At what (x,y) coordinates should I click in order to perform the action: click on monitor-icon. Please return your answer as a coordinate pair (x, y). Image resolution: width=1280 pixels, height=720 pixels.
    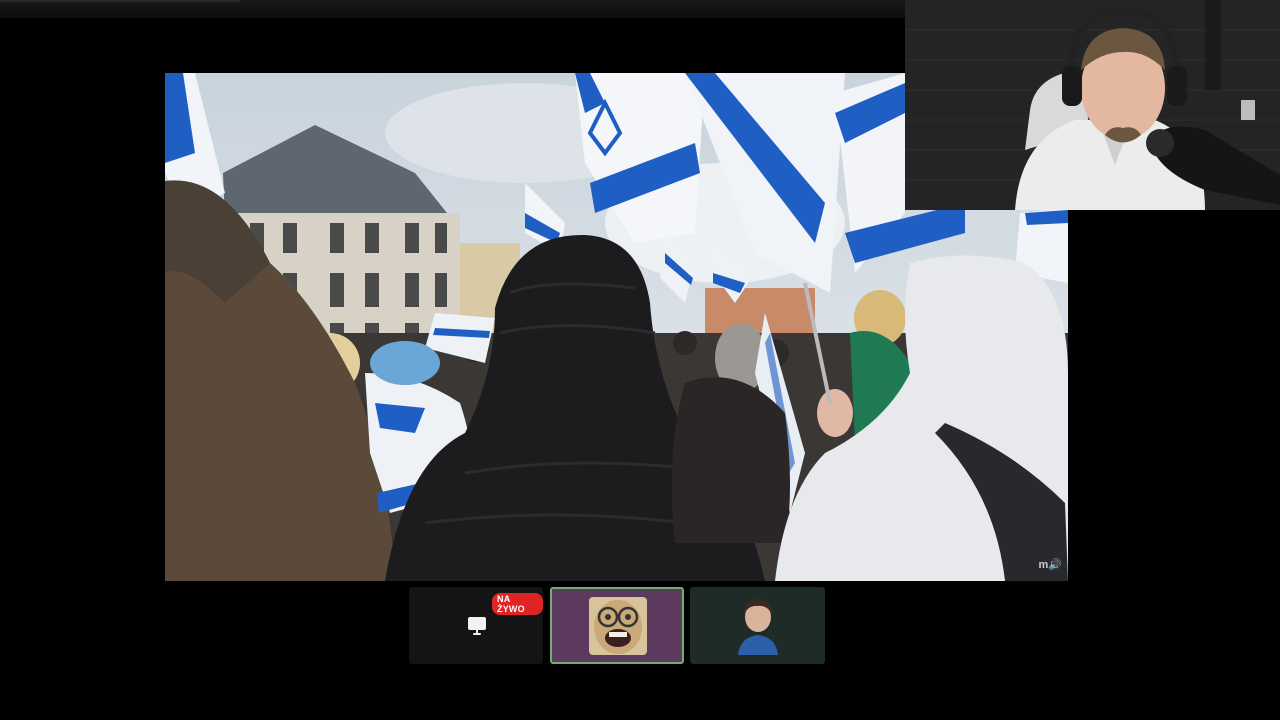
    Looking at the image, I should click on (477, 628).